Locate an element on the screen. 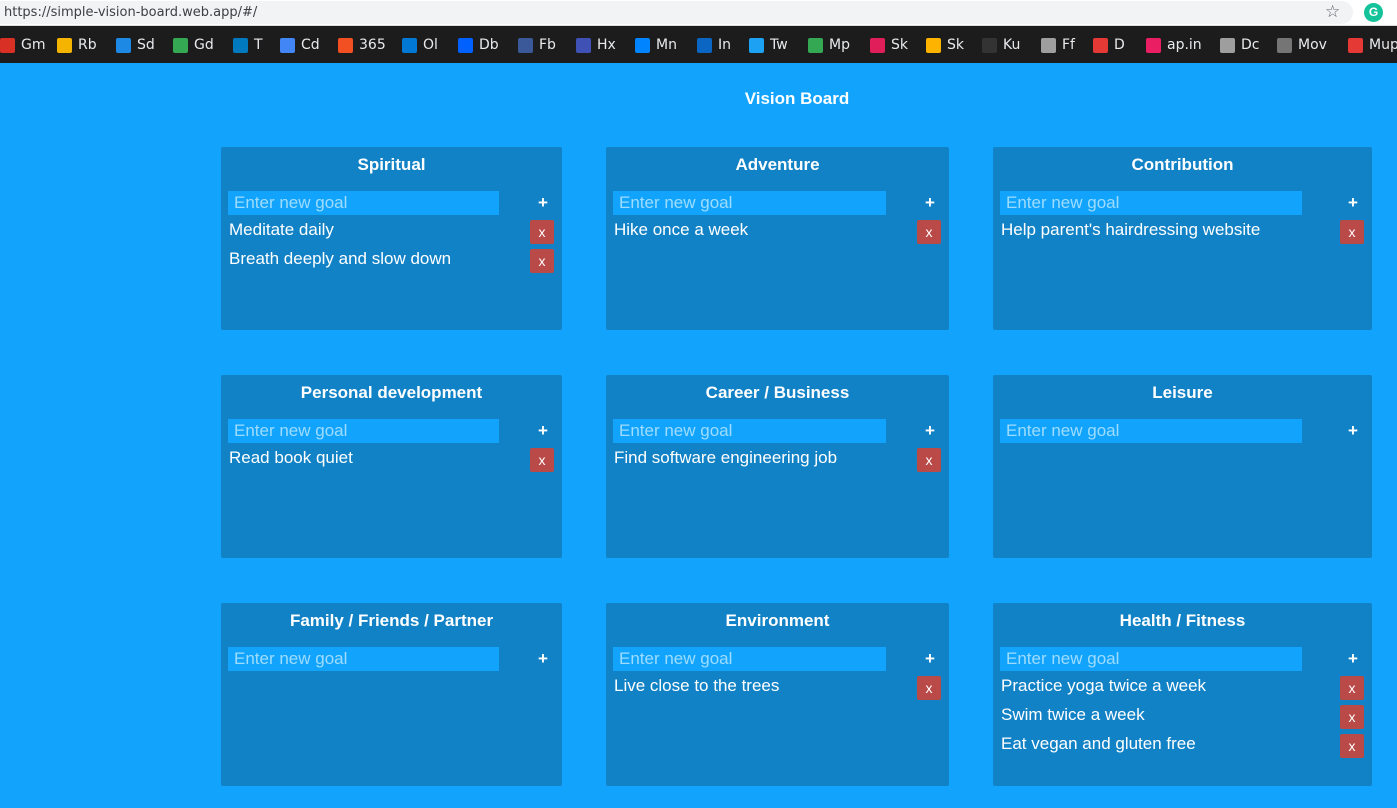 The height and width of the screenshot is (808, 1397). bookmark-label: Mov is located at coordinates (1312, 45).